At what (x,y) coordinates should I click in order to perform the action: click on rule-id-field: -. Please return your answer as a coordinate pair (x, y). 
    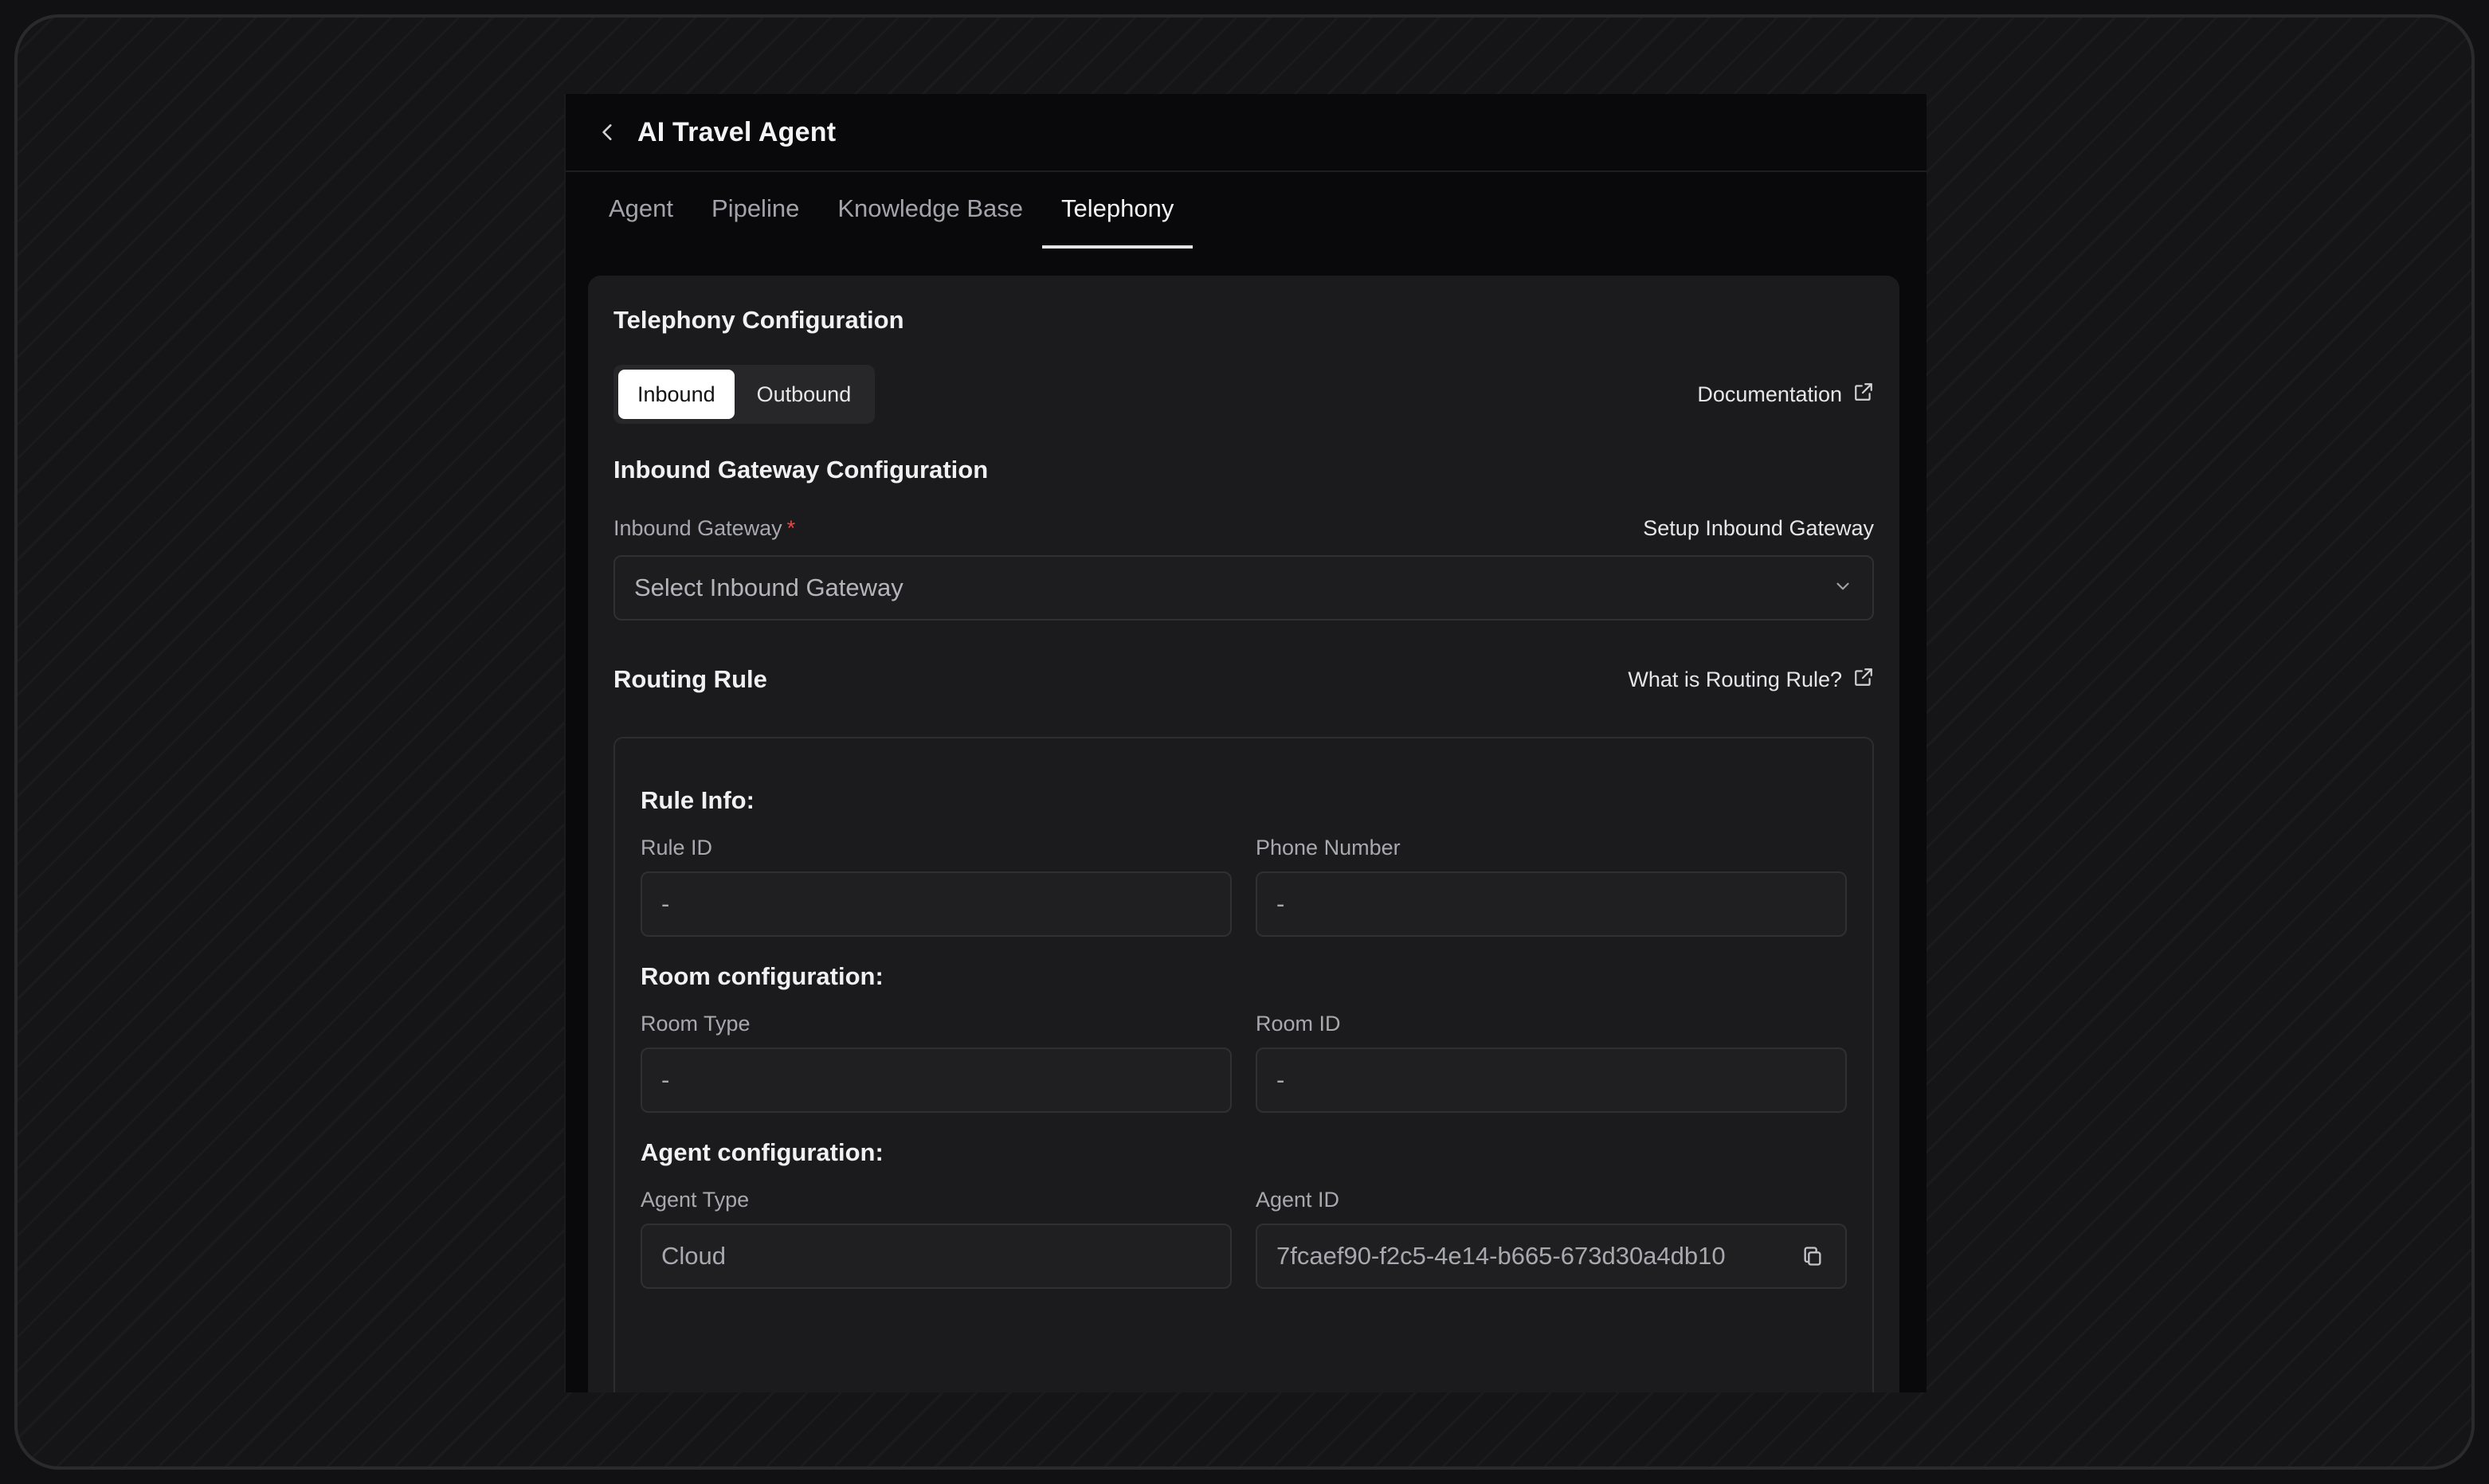
    Looking at the image, I should click on (936, 904).